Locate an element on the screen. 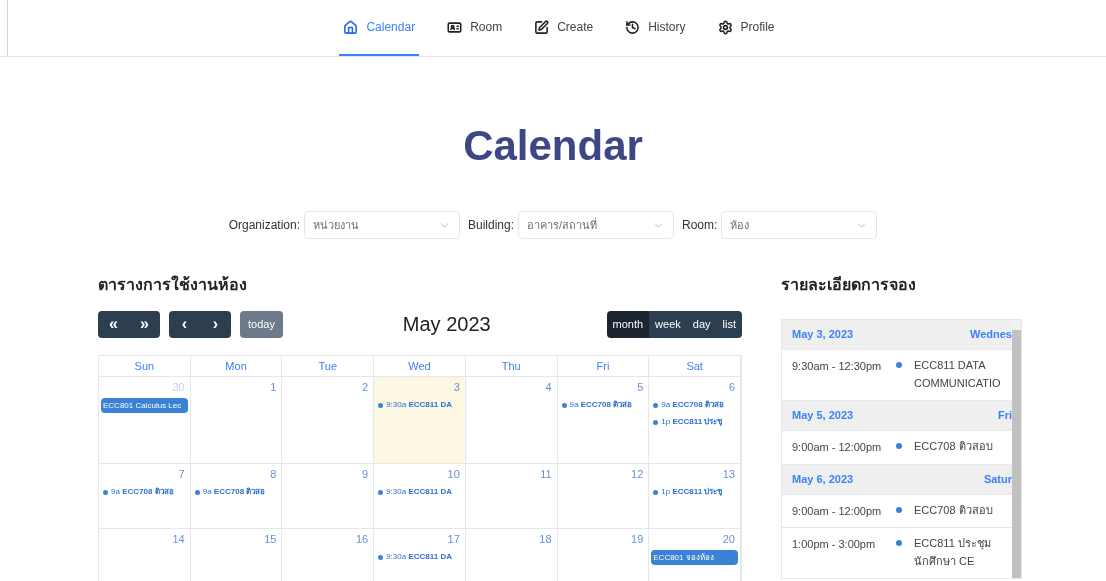 Image resolution: width=1106 pixels, height=581 pixels. weekday-text: Wednes is located at coordinates (991, 335).